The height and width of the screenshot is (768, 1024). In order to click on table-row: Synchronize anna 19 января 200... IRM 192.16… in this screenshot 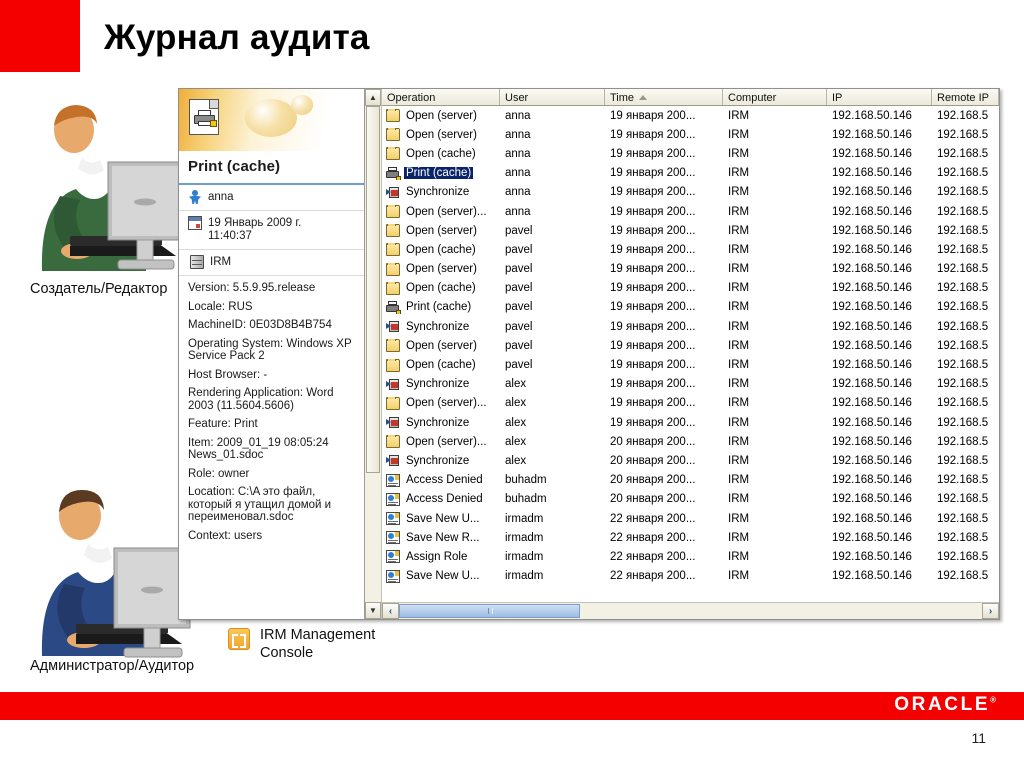, I will do `click(690, 192)`.